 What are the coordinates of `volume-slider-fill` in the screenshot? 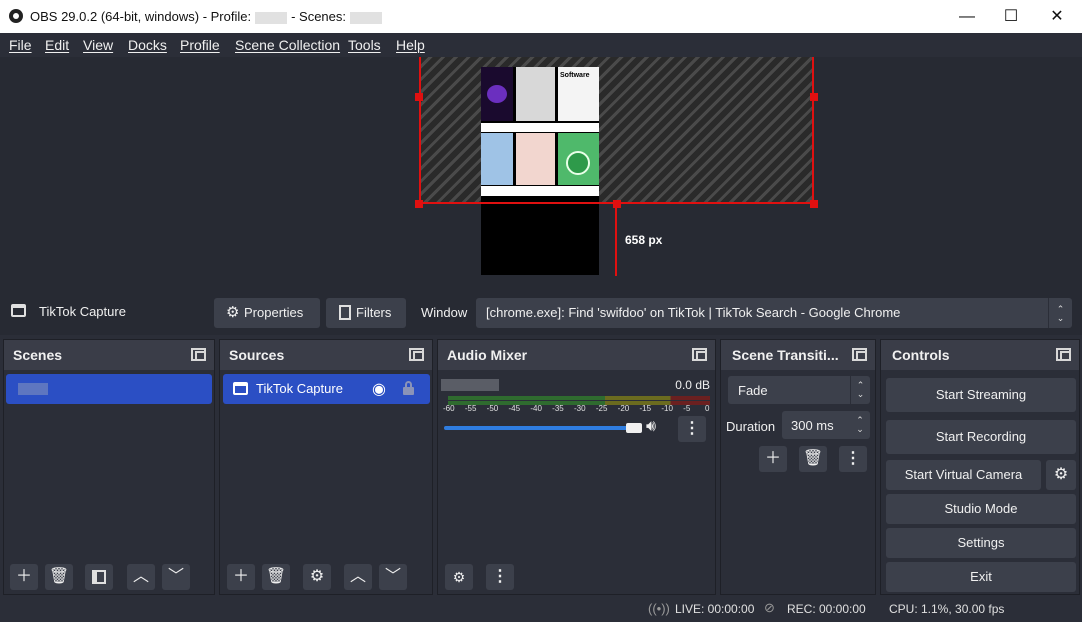 It's located at (542, 428).